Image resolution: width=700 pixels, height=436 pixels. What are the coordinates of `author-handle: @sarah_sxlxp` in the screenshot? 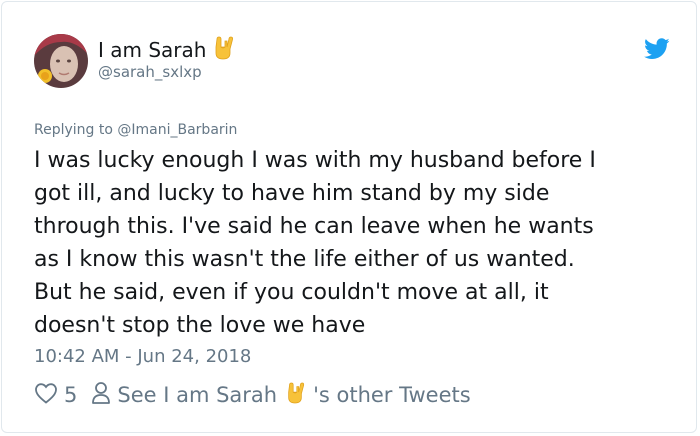 It's located at (150, 72).